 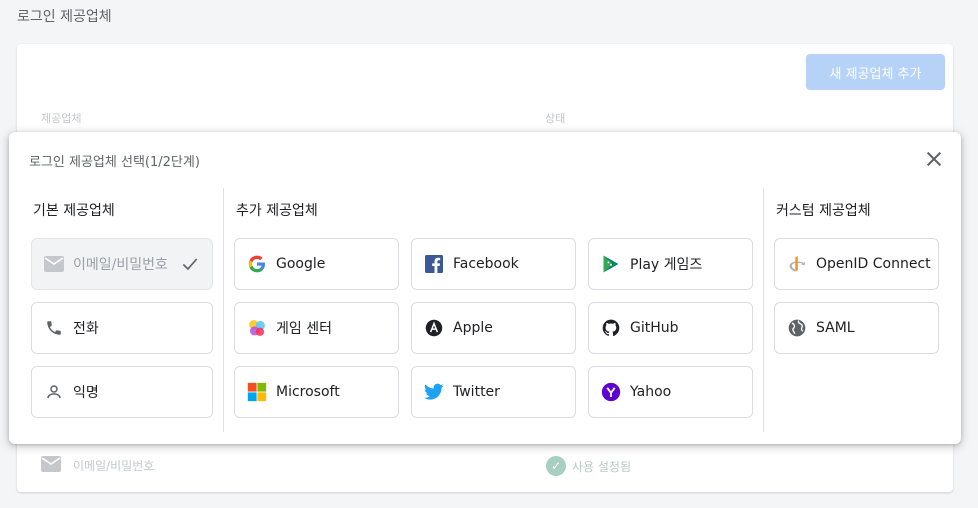 I want to click on provider-github: GitHub, so click(x=670, y=328).